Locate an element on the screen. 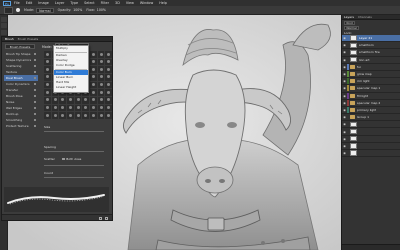  flow-value: 100% is located at coordinates (101, 10).